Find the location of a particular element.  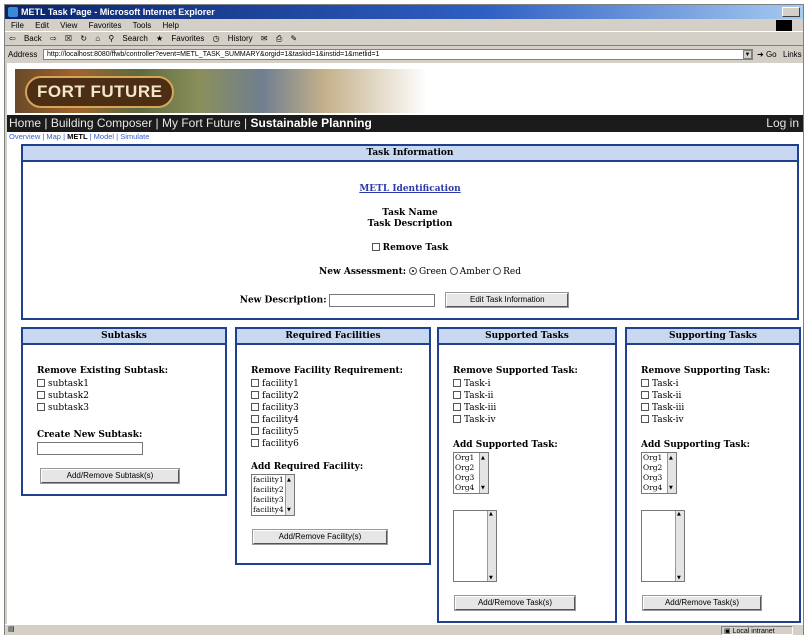

assessment-amber-radio is located at coordinates (453, 271).